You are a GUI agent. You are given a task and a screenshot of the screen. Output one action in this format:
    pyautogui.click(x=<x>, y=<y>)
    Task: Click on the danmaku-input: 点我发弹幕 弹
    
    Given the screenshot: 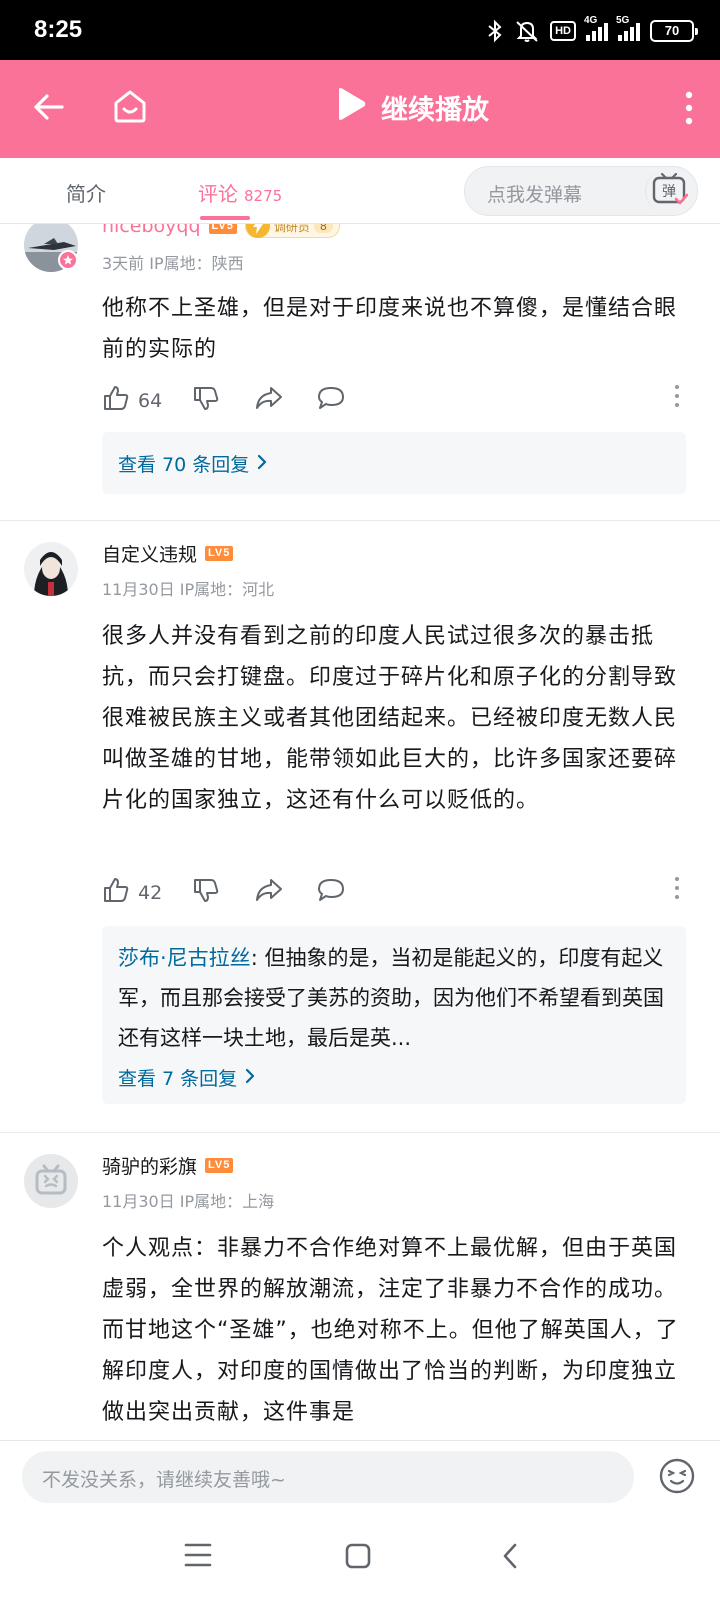 What is the action you would take?
    pyautogui.click(x=581, y=191)
    